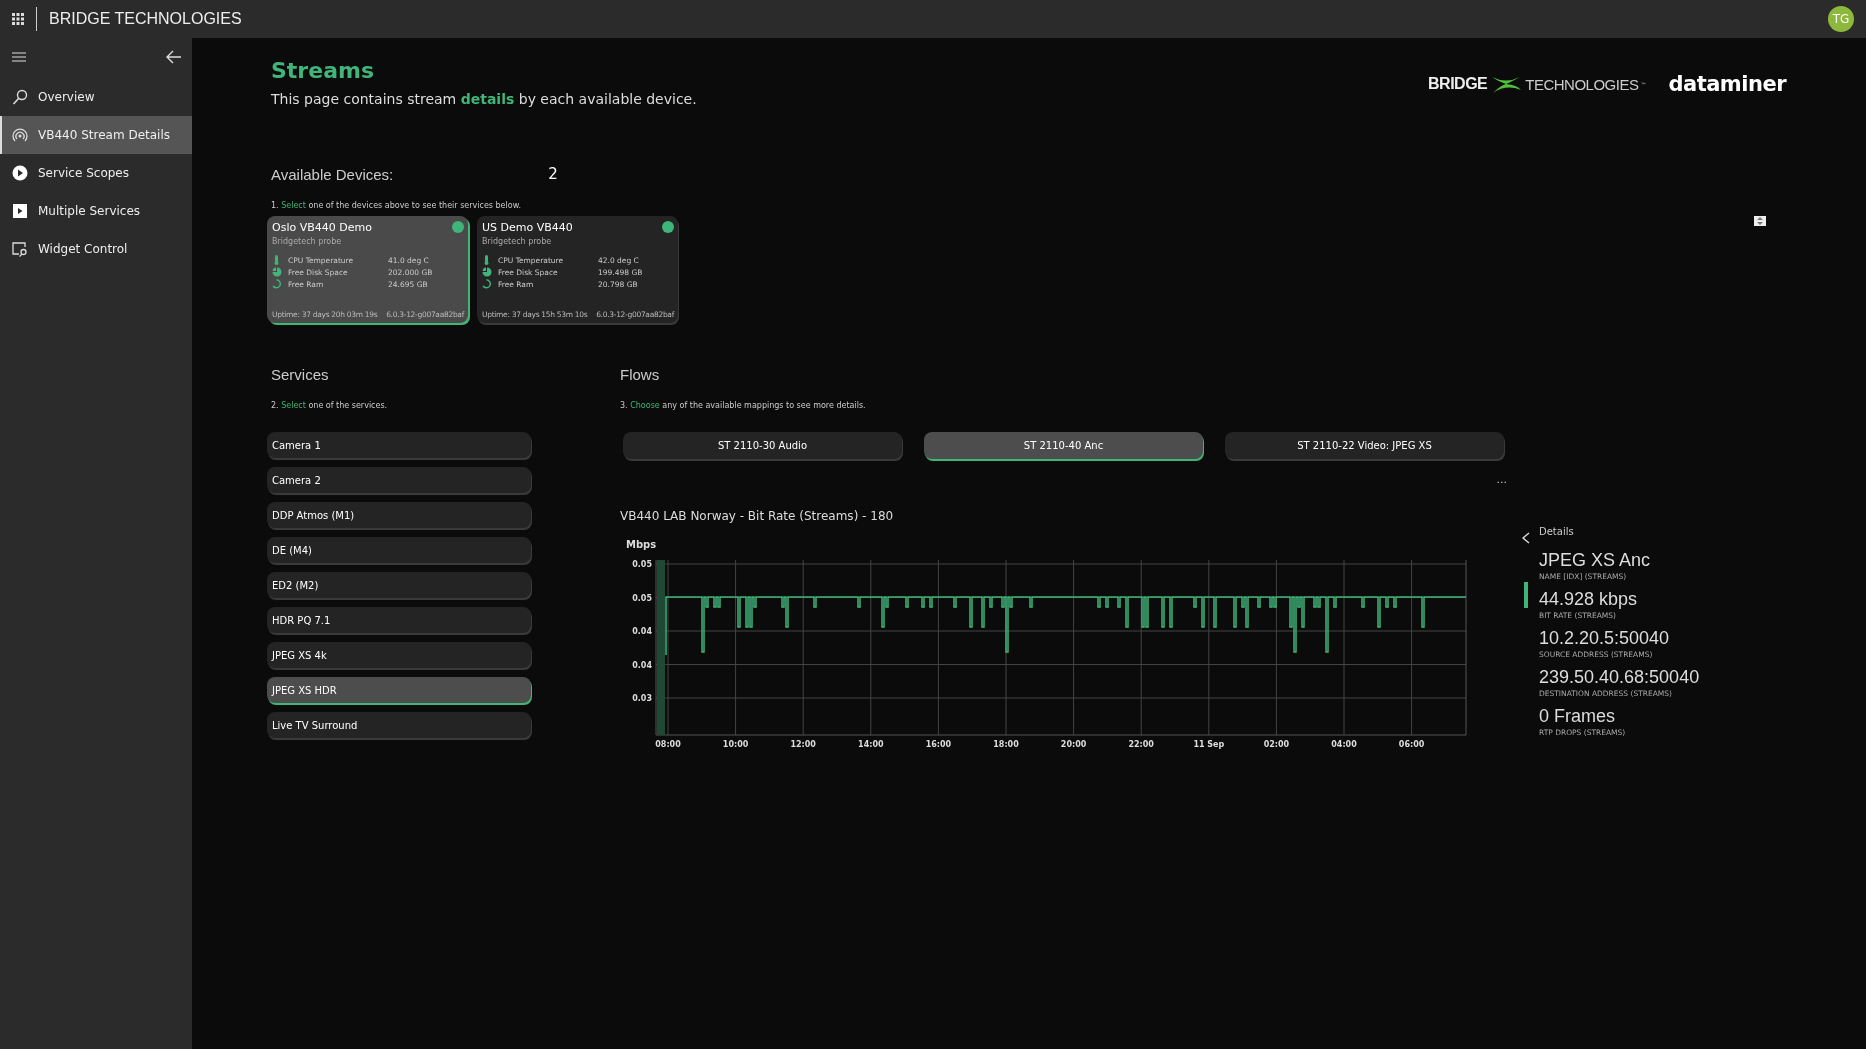 The width and height of the screenshot is (1866, 1049). Describe the element at coordinates (1727, 84) in the screenshot. I see `partner-logo: dataminer` at that location.